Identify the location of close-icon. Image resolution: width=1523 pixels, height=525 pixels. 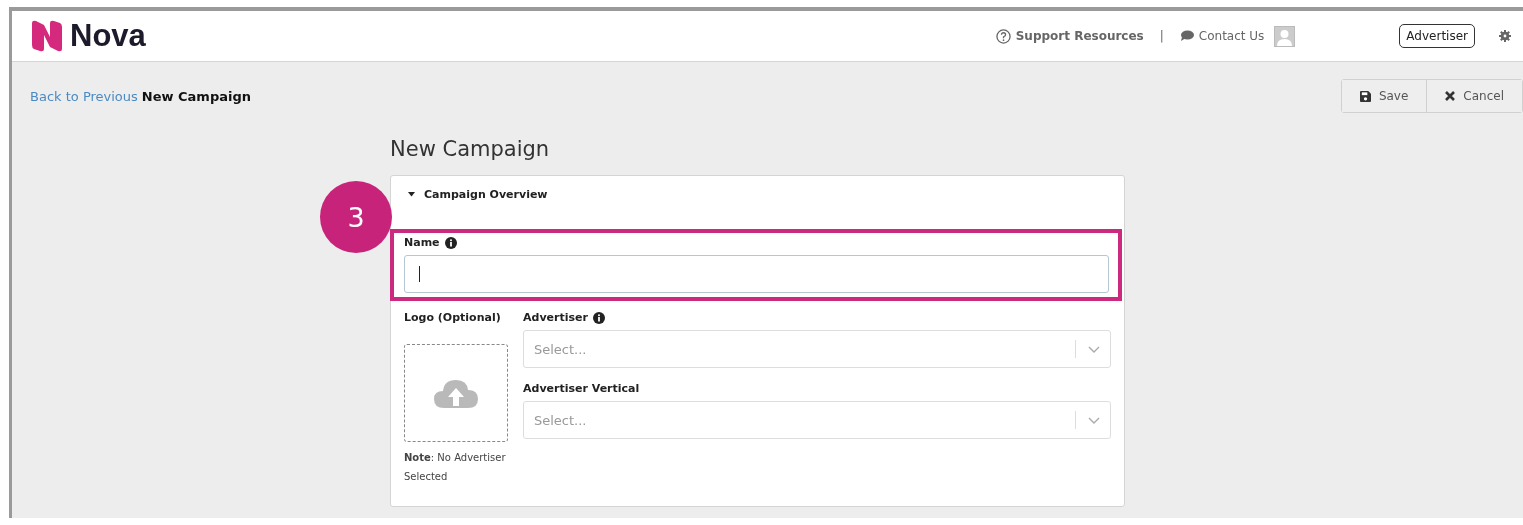
(1450, 96).